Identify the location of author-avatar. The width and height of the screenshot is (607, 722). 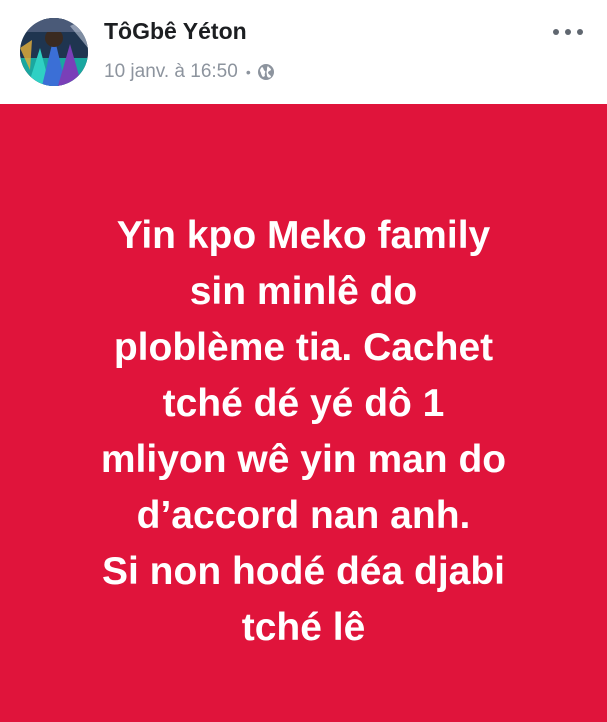
(54, 52).